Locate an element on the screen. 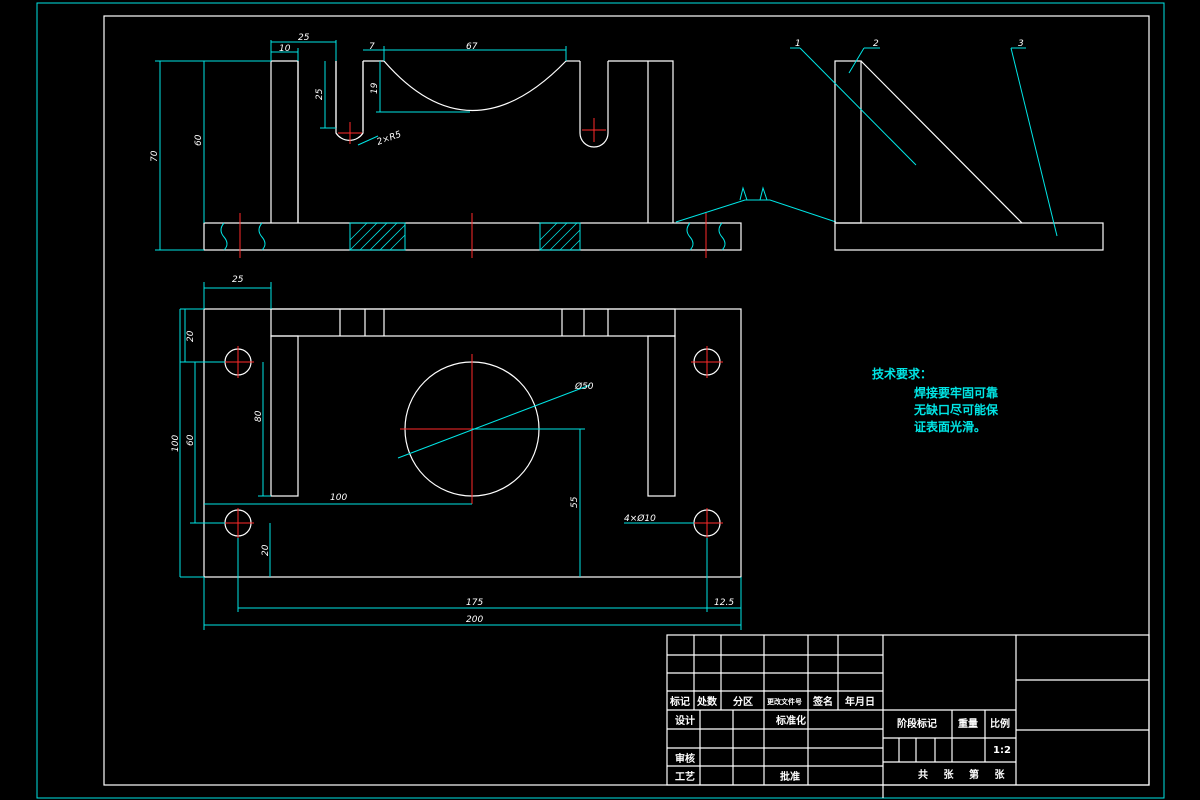 This screenshot has width=1200, height=800. dim-diameter-50: Ø50 is located at coordinates (584, 386).